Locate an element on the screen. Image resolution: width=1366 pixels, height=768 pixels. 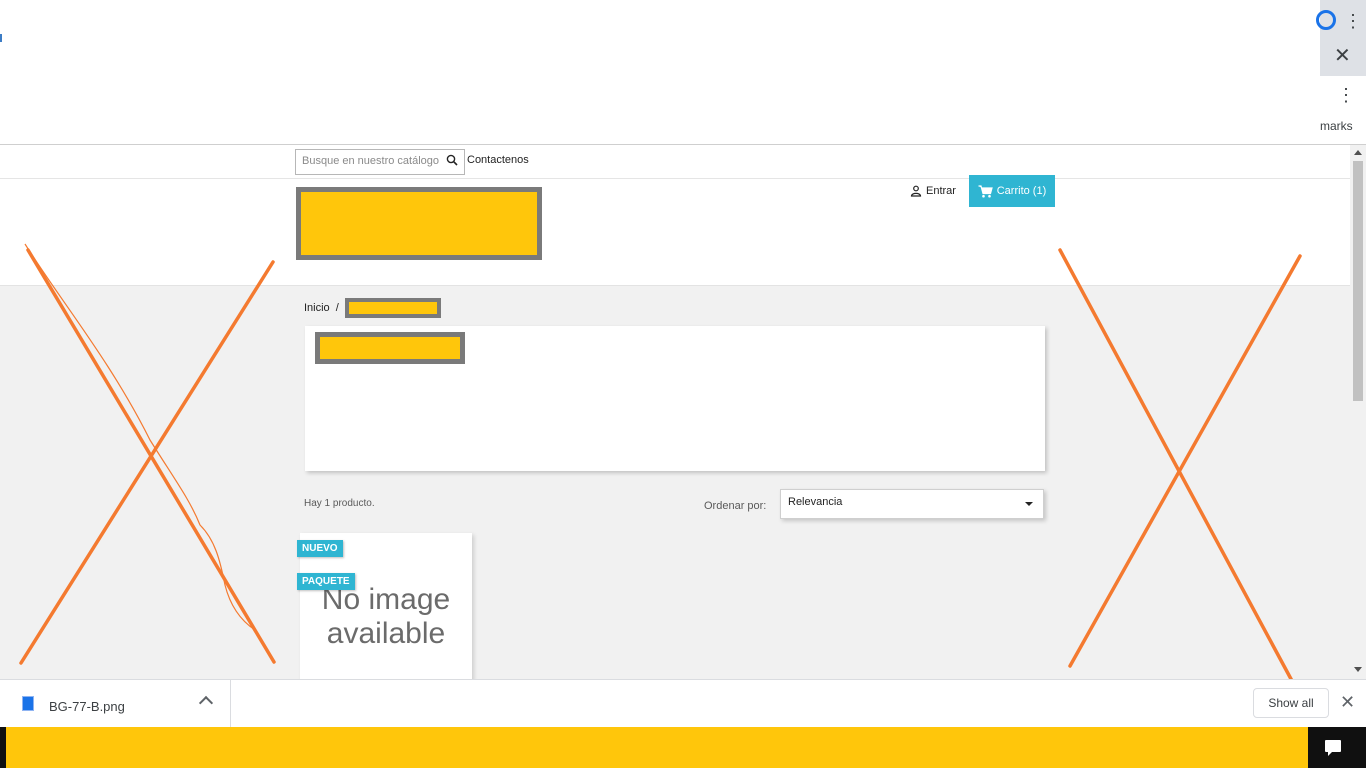
product-image-placeholder: No image available is located at coordinates (386, 617).